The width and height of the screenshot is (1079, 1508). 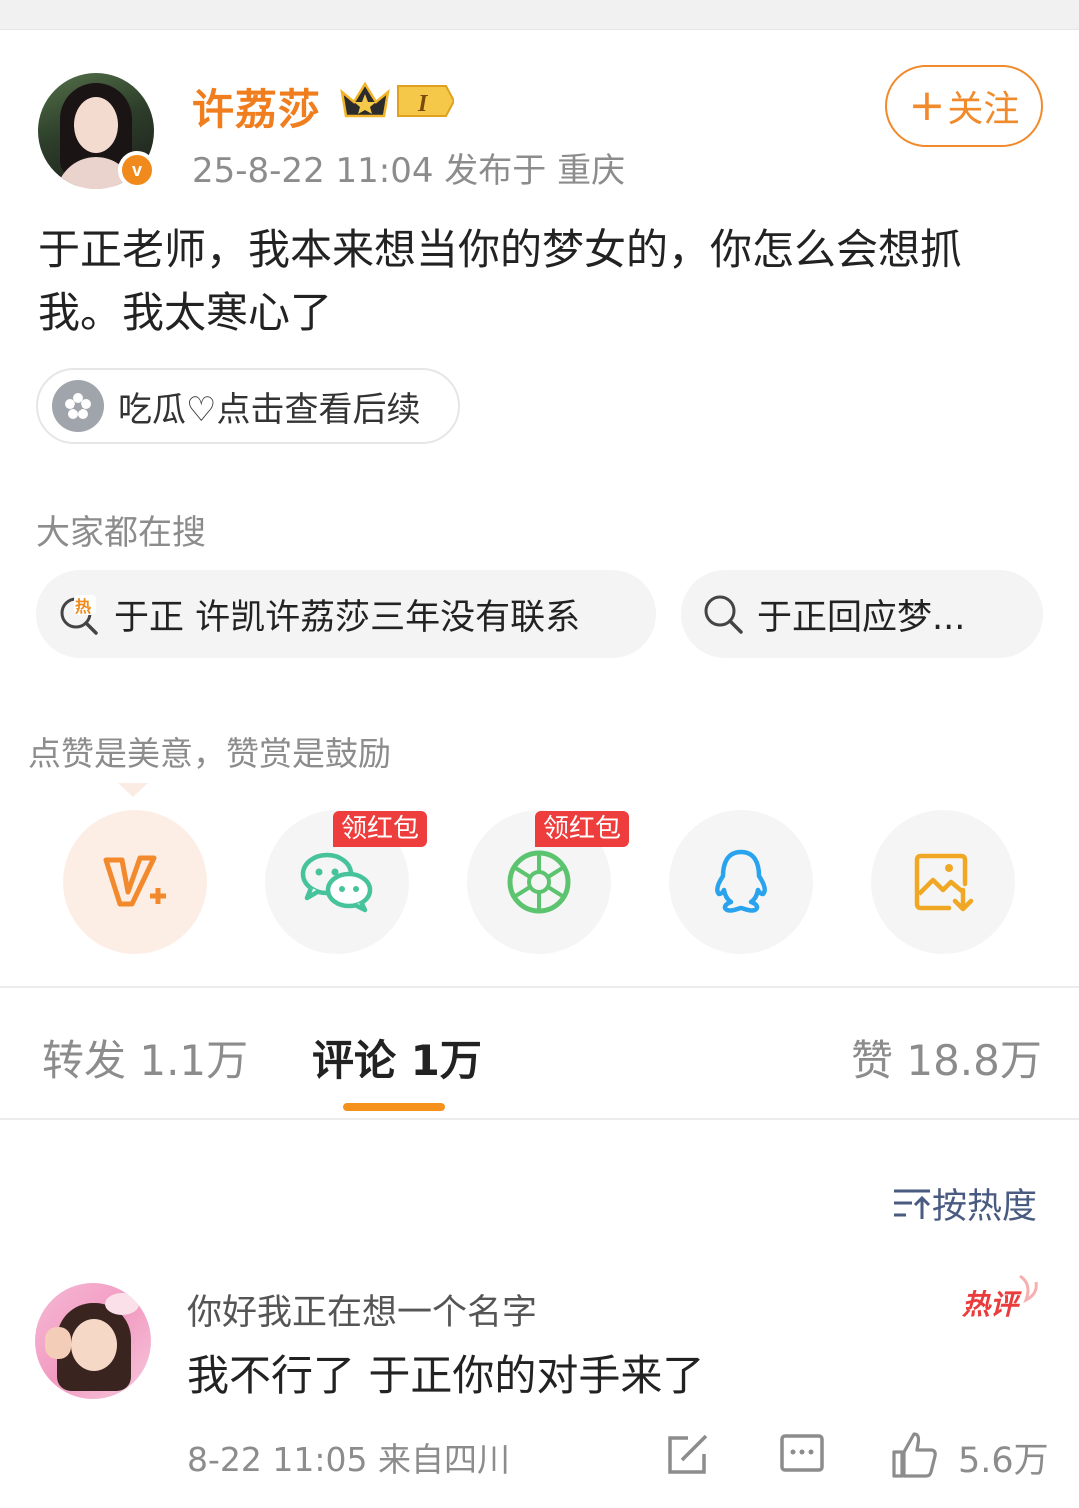 I want to click on hot-search-icon: 热, so click(x=79, y=615).